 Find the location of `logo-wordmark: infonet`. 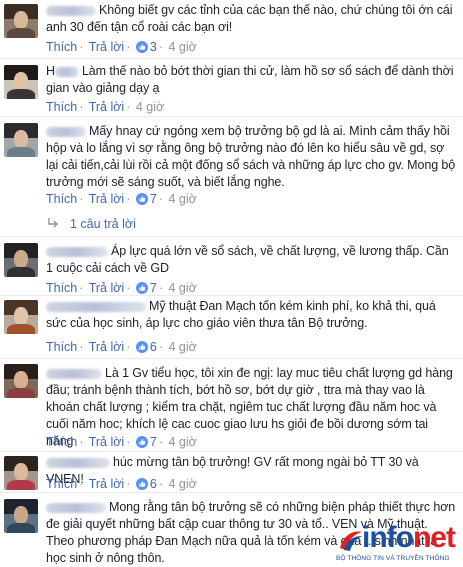

logo-wordmark: infonet is located at coordinates (409, 537).